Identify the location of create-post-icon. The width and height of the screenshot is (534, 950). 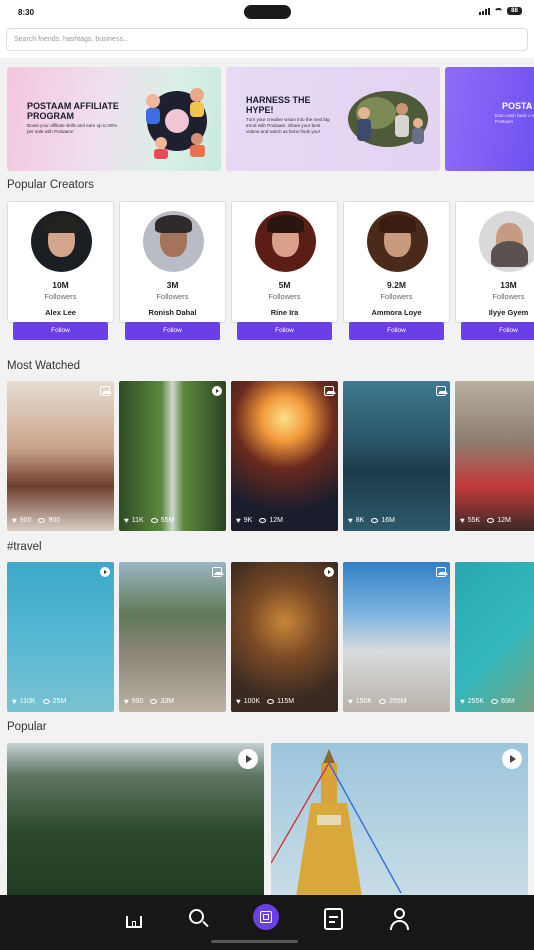
(266, 917).